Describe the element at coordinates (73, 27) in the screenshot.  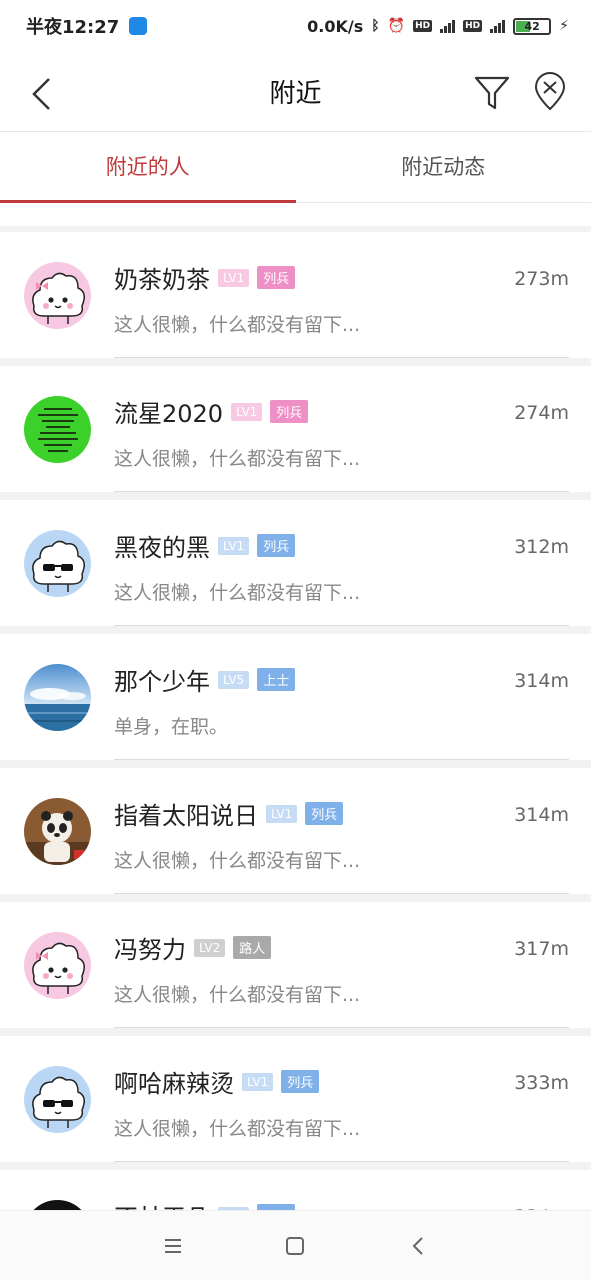
I see `status-time: 半夜12:27` at that location.